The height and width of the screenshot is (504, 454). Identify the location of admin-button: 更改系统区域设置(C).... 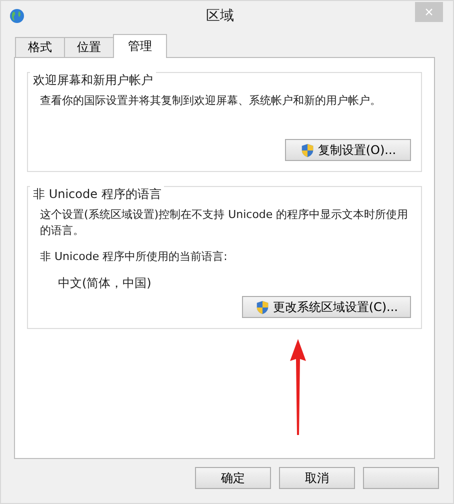
(326, 307).